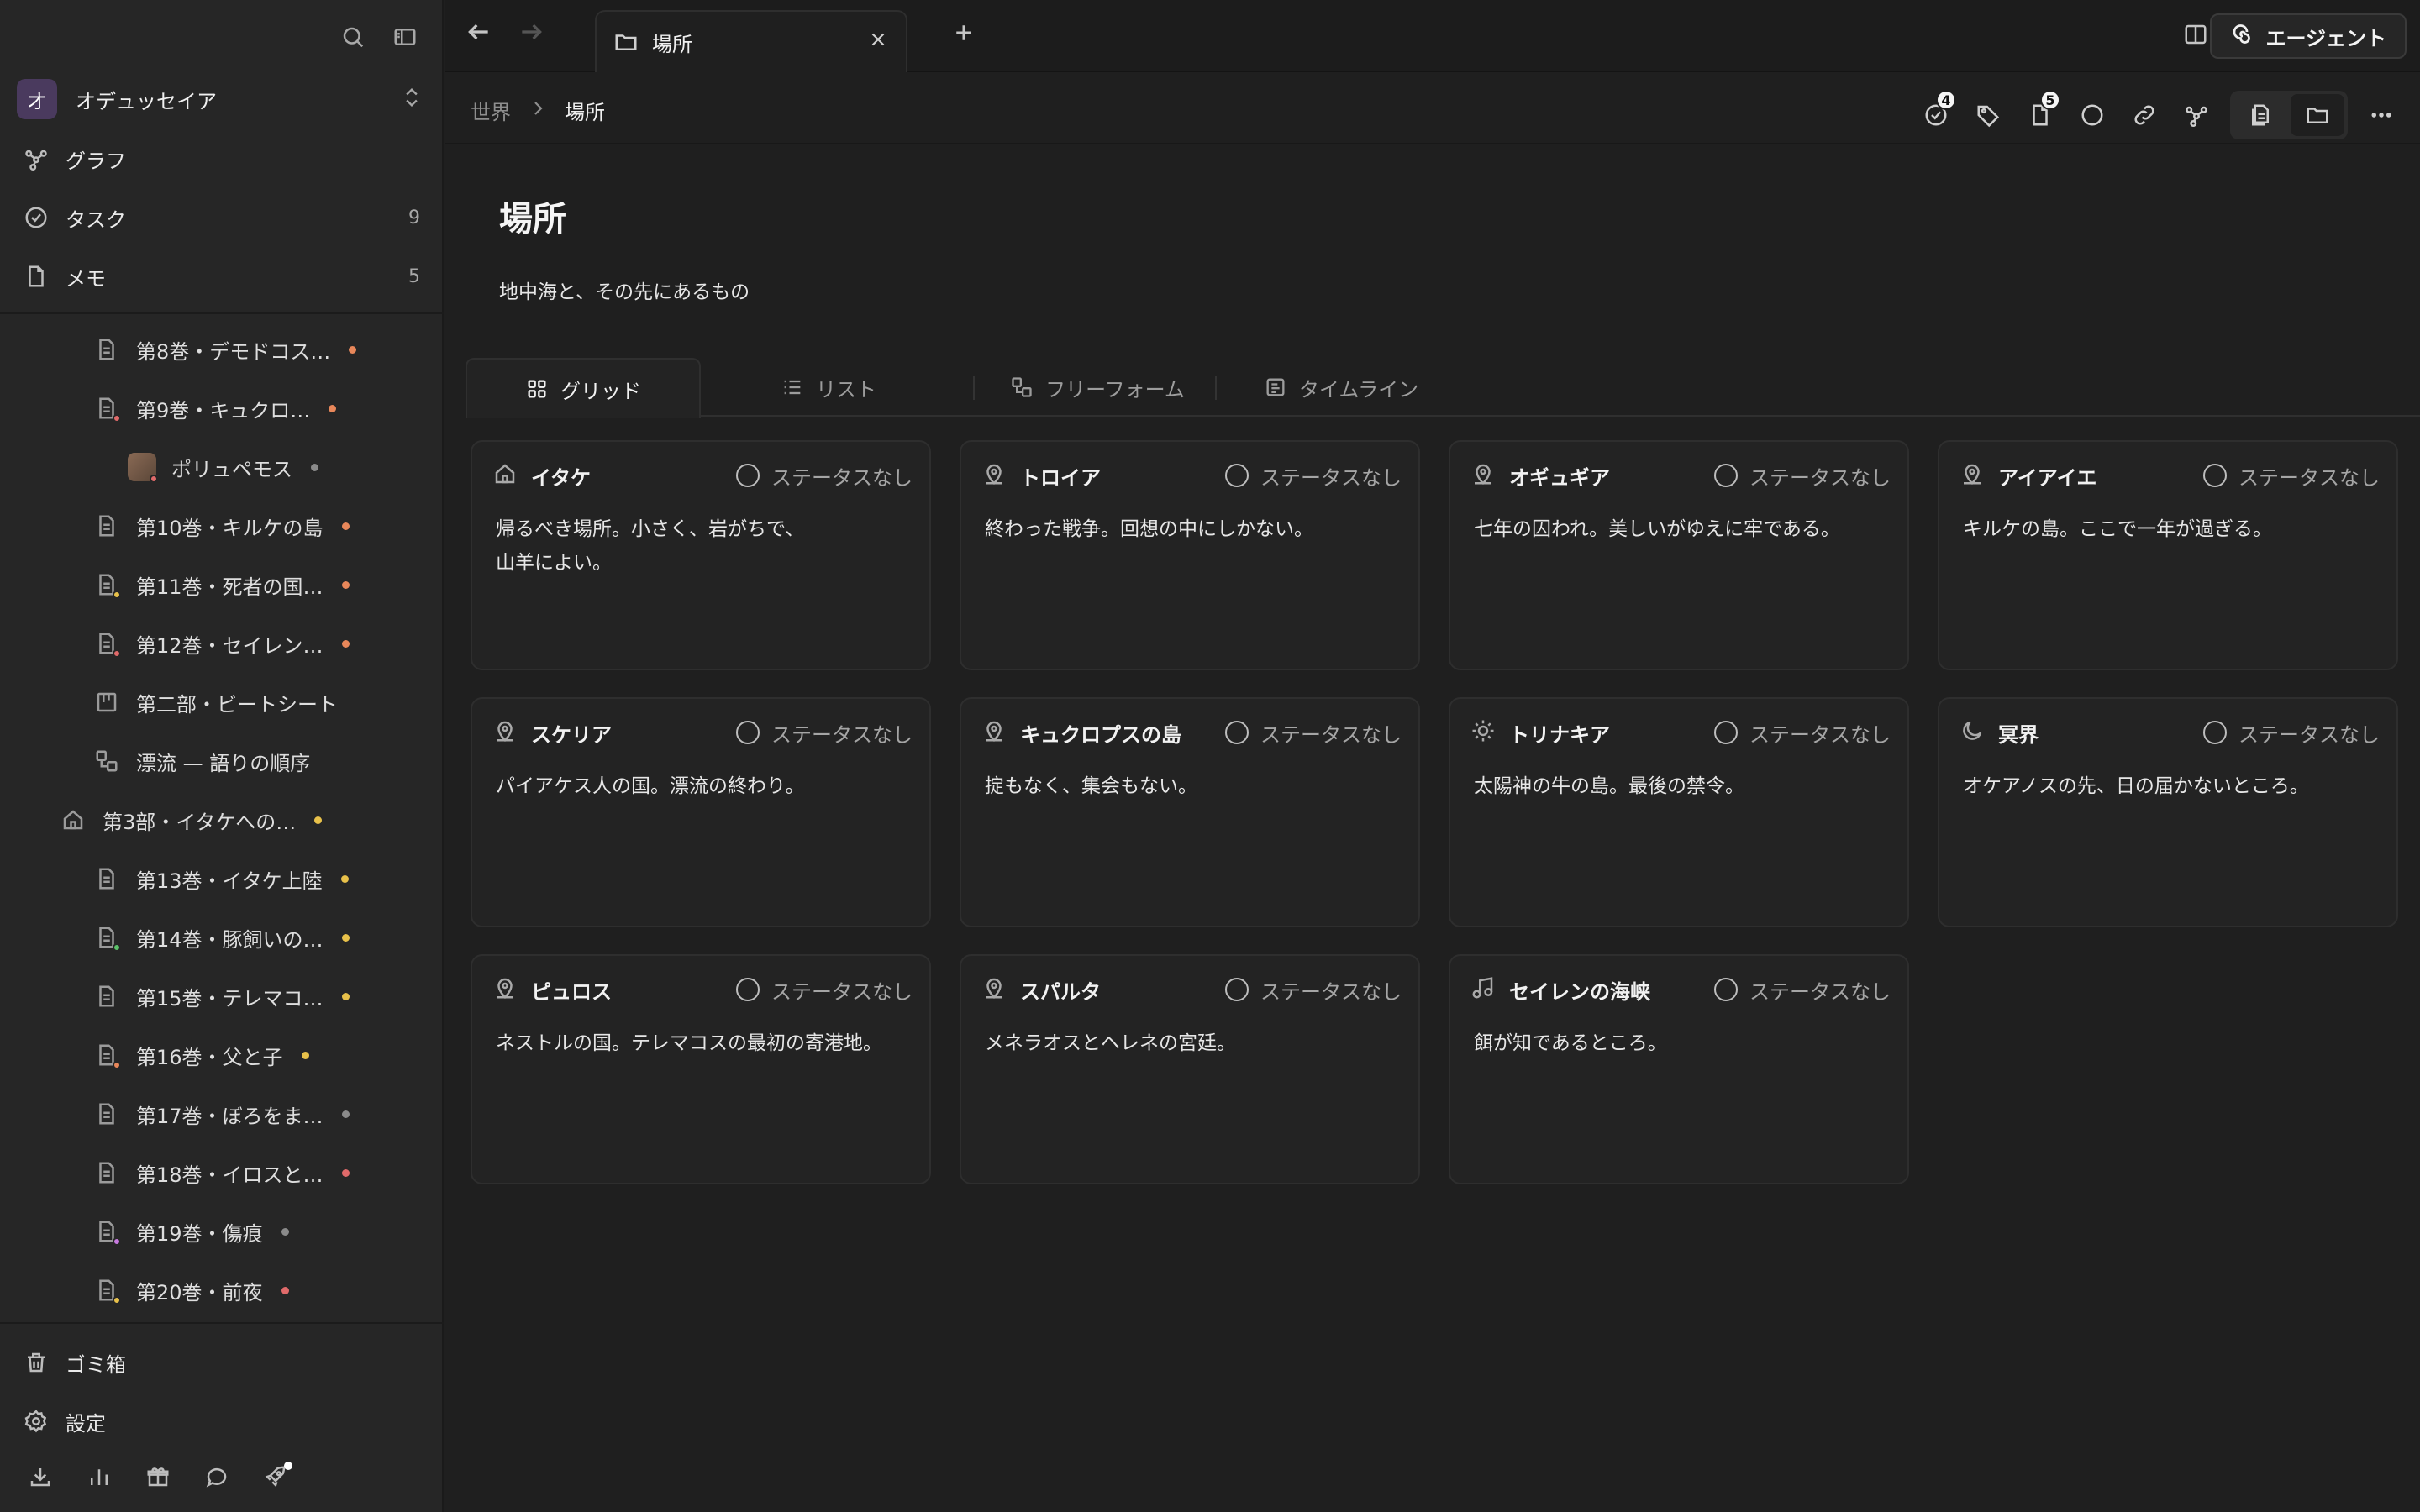 The image size is (2420, 1512). I want to click on back-arrow-icon, so click(479, 33).